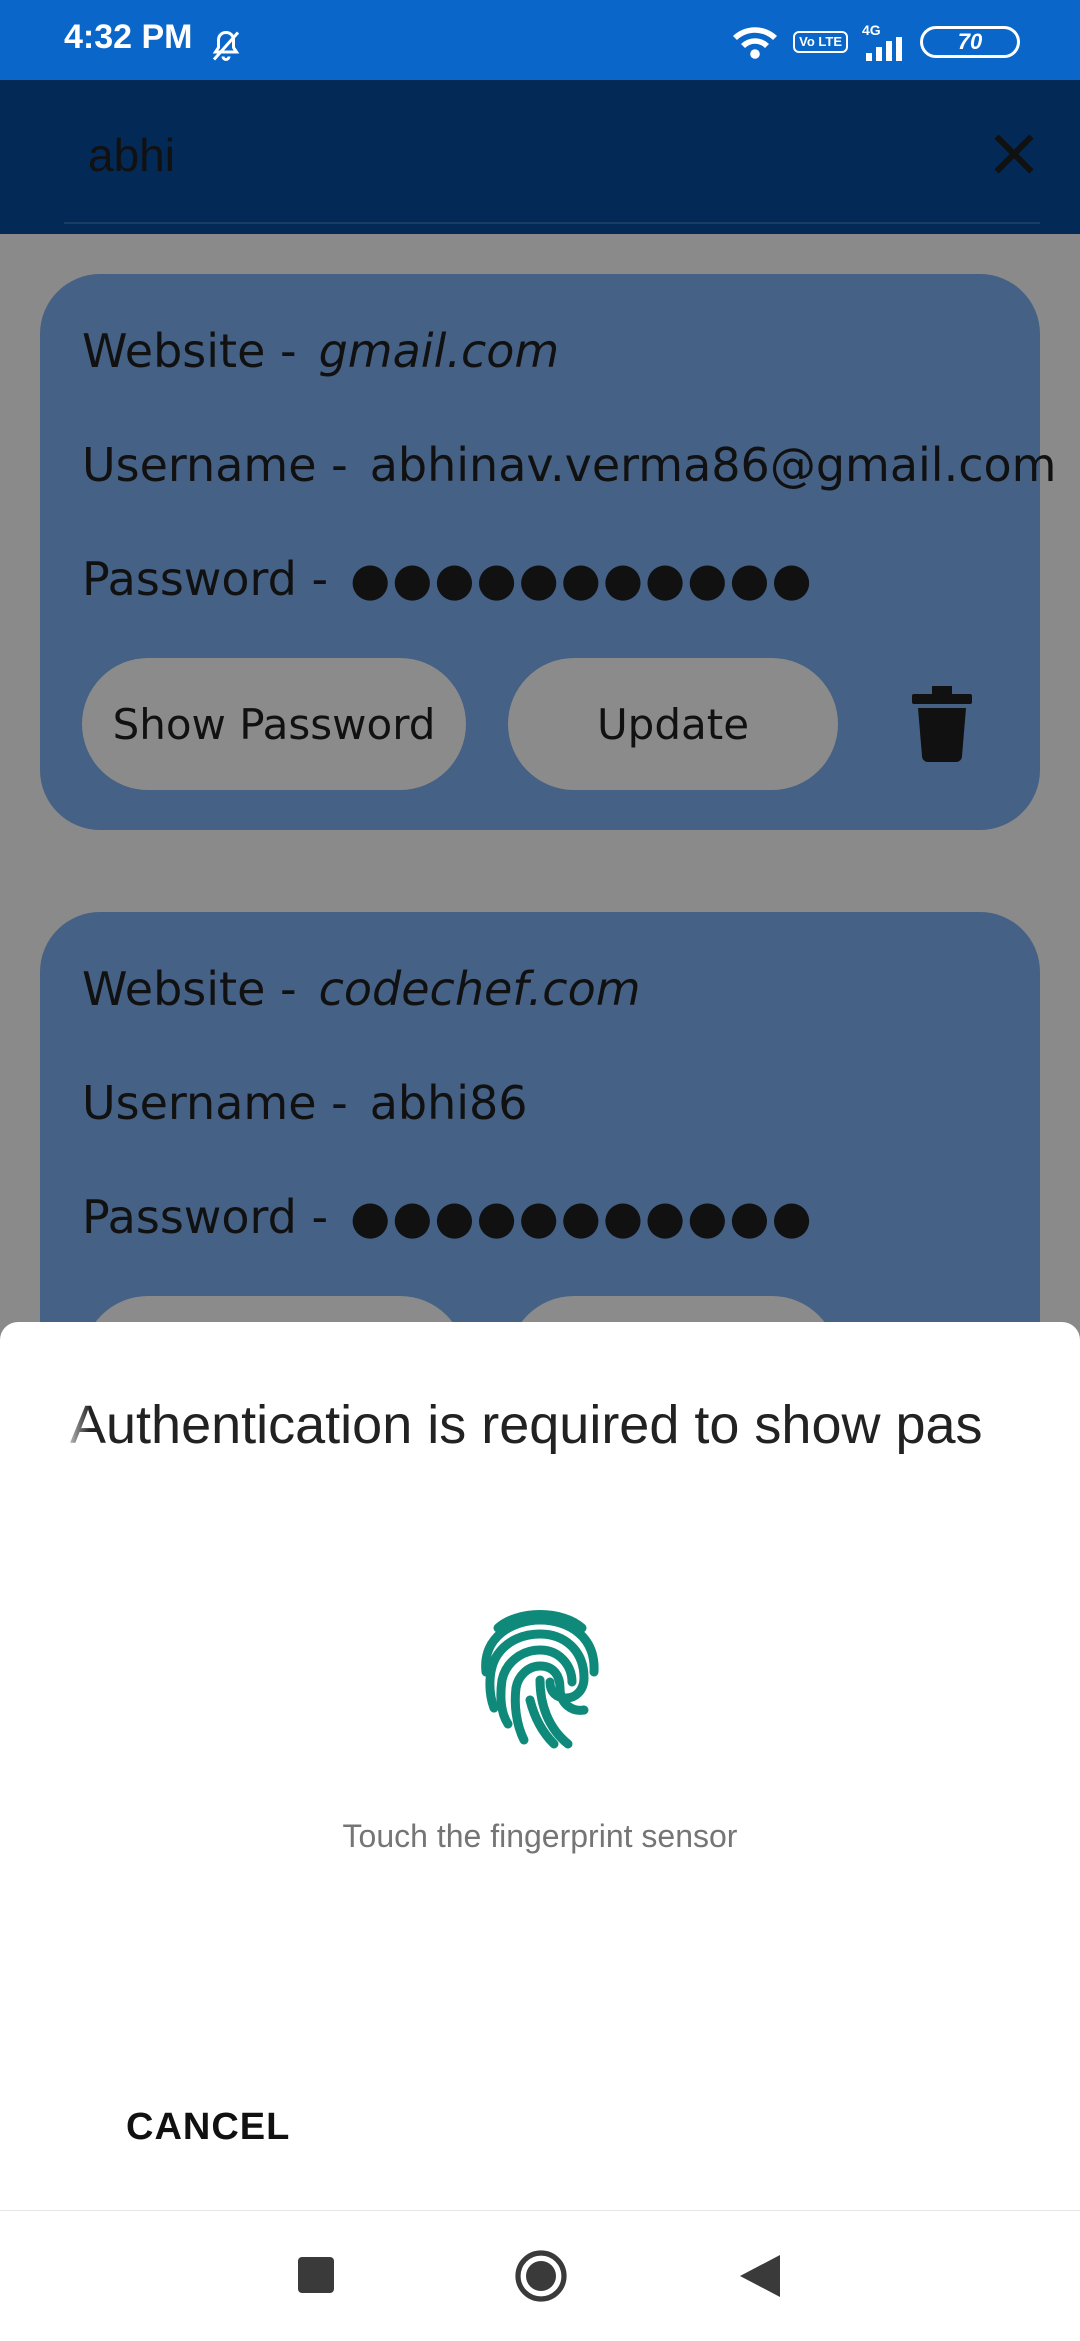 The width and height of the screenshot is (1080, 2341). I want to click on website-value: codechef.com, so click(479, 989).